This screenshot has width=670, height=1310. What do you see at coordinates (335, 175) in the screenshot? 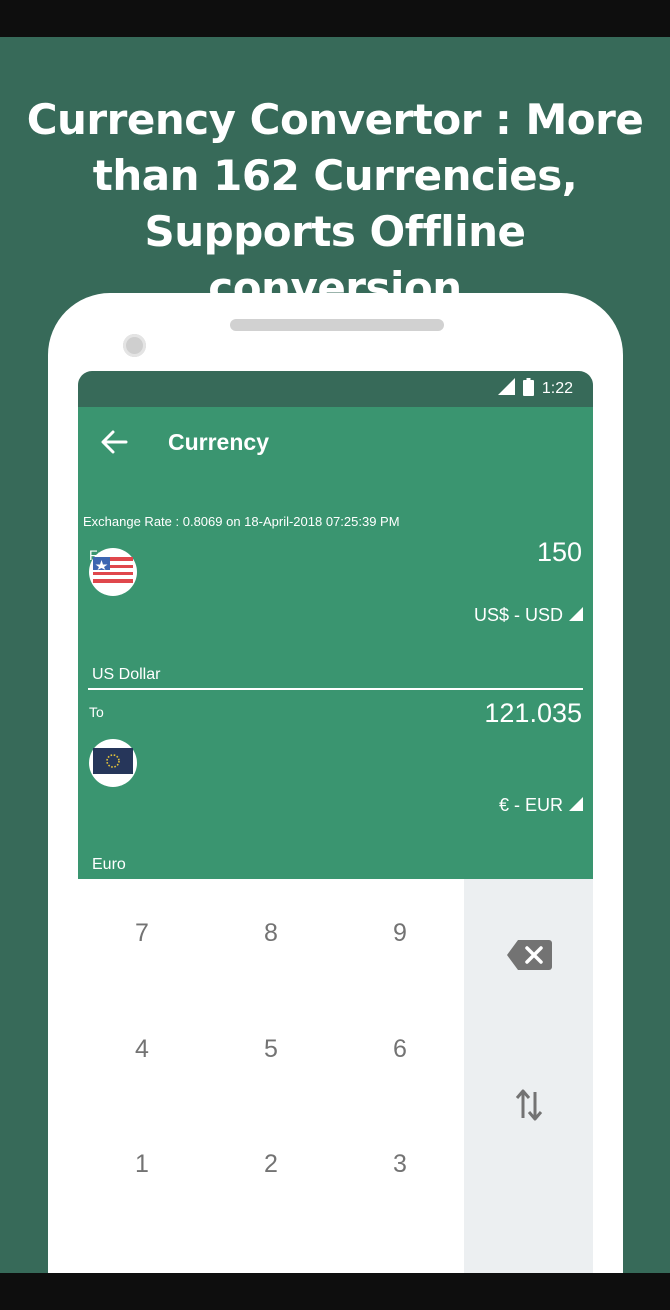
I see `headline-line-2: than 162 Currencies,` at bounding box center [335, 175].